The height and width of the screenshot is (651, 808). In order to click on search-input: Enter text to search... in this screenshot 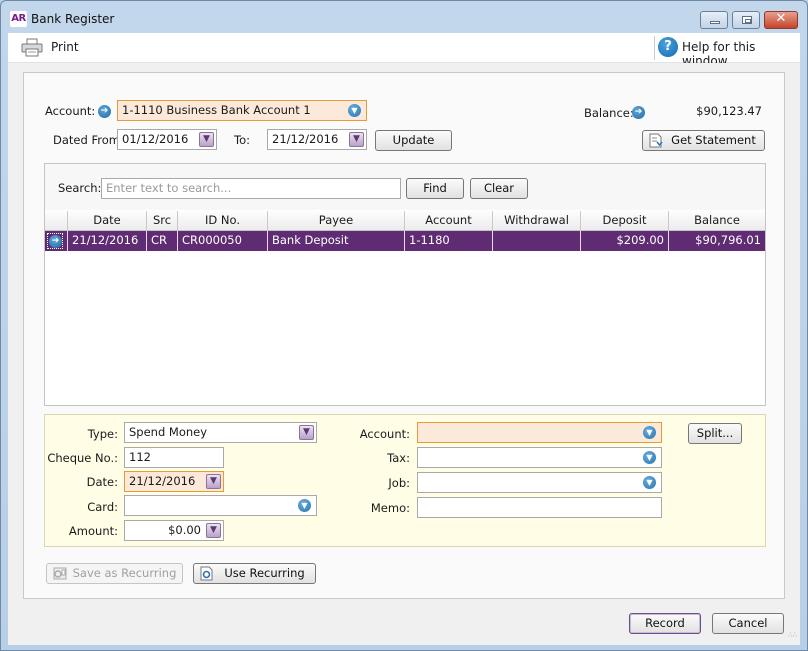, I will do `click(251, 188)`.